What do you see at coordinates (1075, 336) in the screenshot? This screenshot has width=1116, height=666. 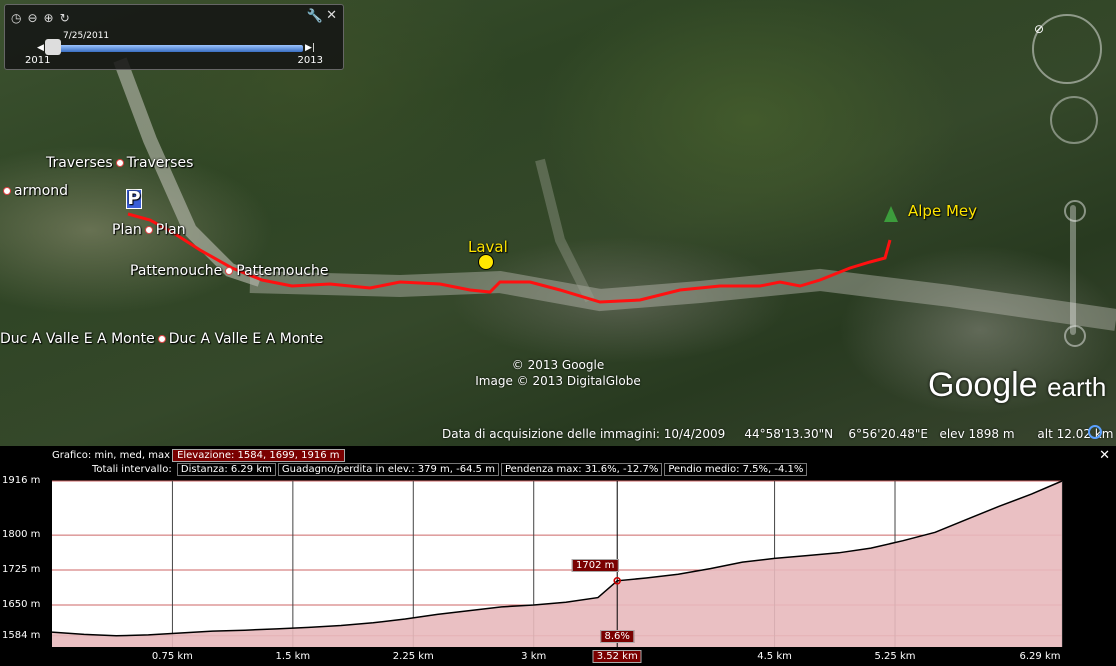 I see `zoom-out-button` at bounding box center [1075, 336].